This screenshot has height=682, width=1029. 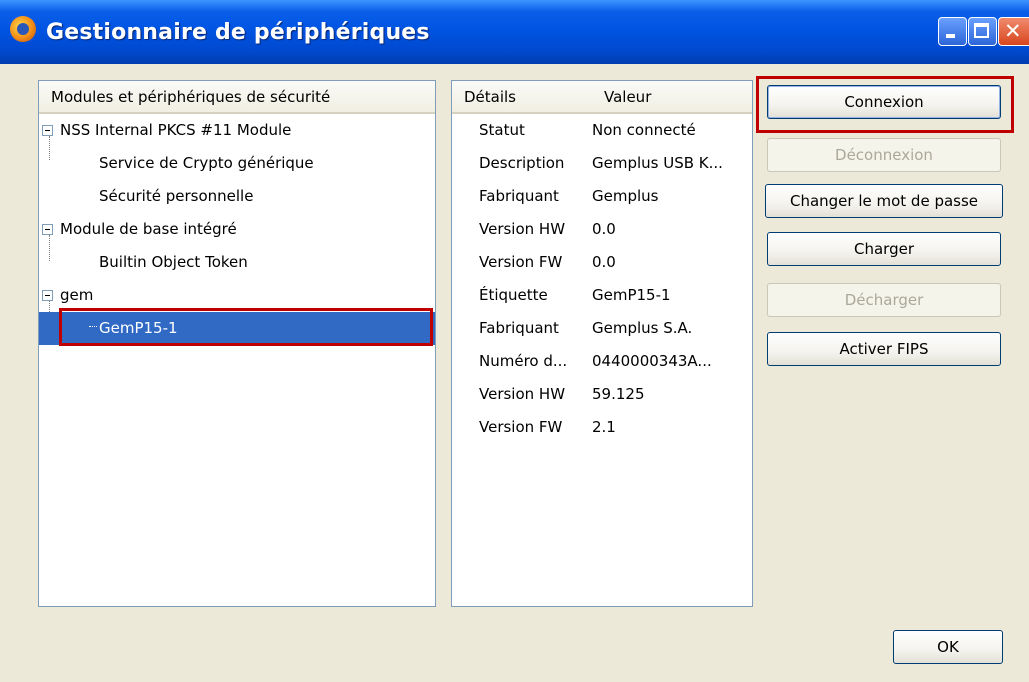 I want to click on detail-row: Version FW 2.1, so click(x=602, y=427).